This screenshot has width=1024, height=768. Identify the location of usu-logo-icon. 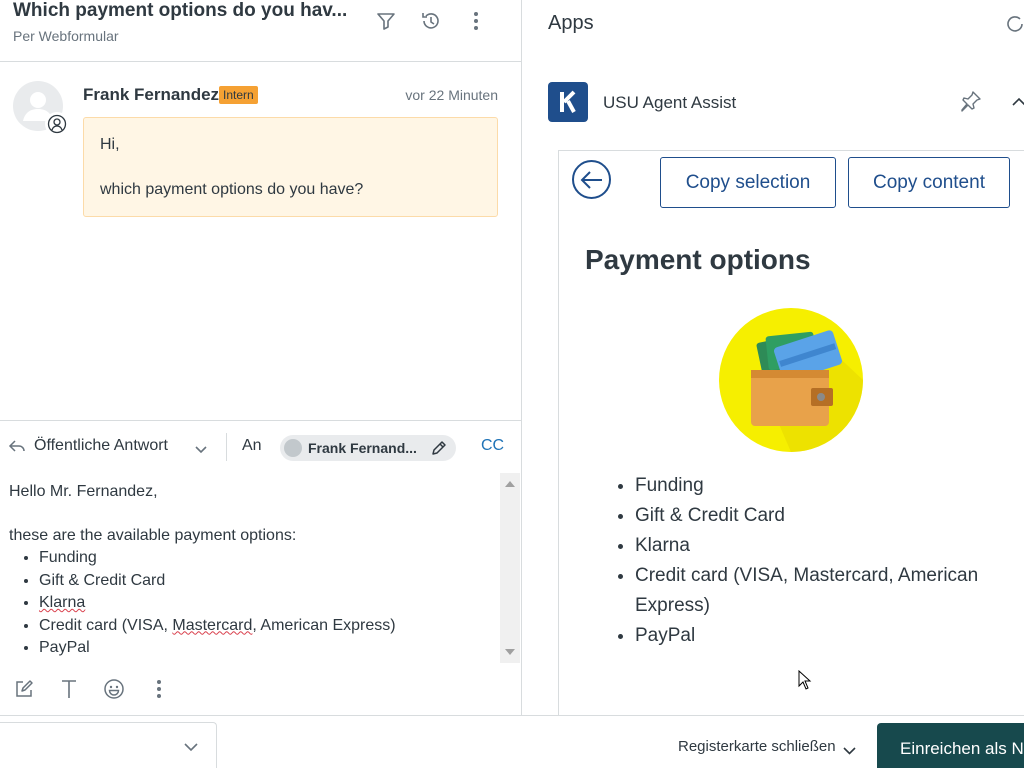
(568, 102).